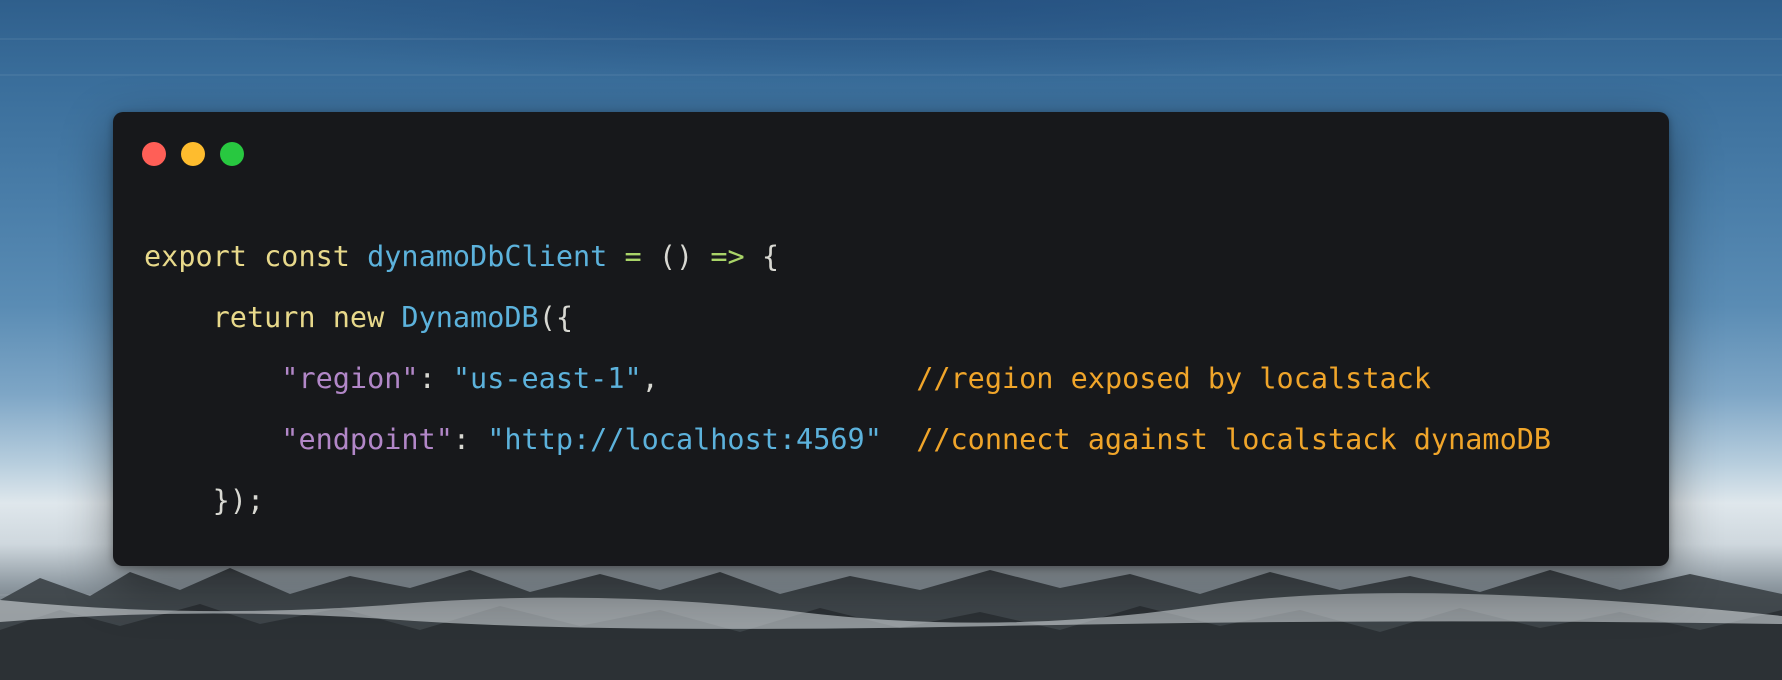 This screenshot has width=1782, height=680. Describe the element at coordinates (556, 317) in the screenshot. I see `open-call: ({` at that location.